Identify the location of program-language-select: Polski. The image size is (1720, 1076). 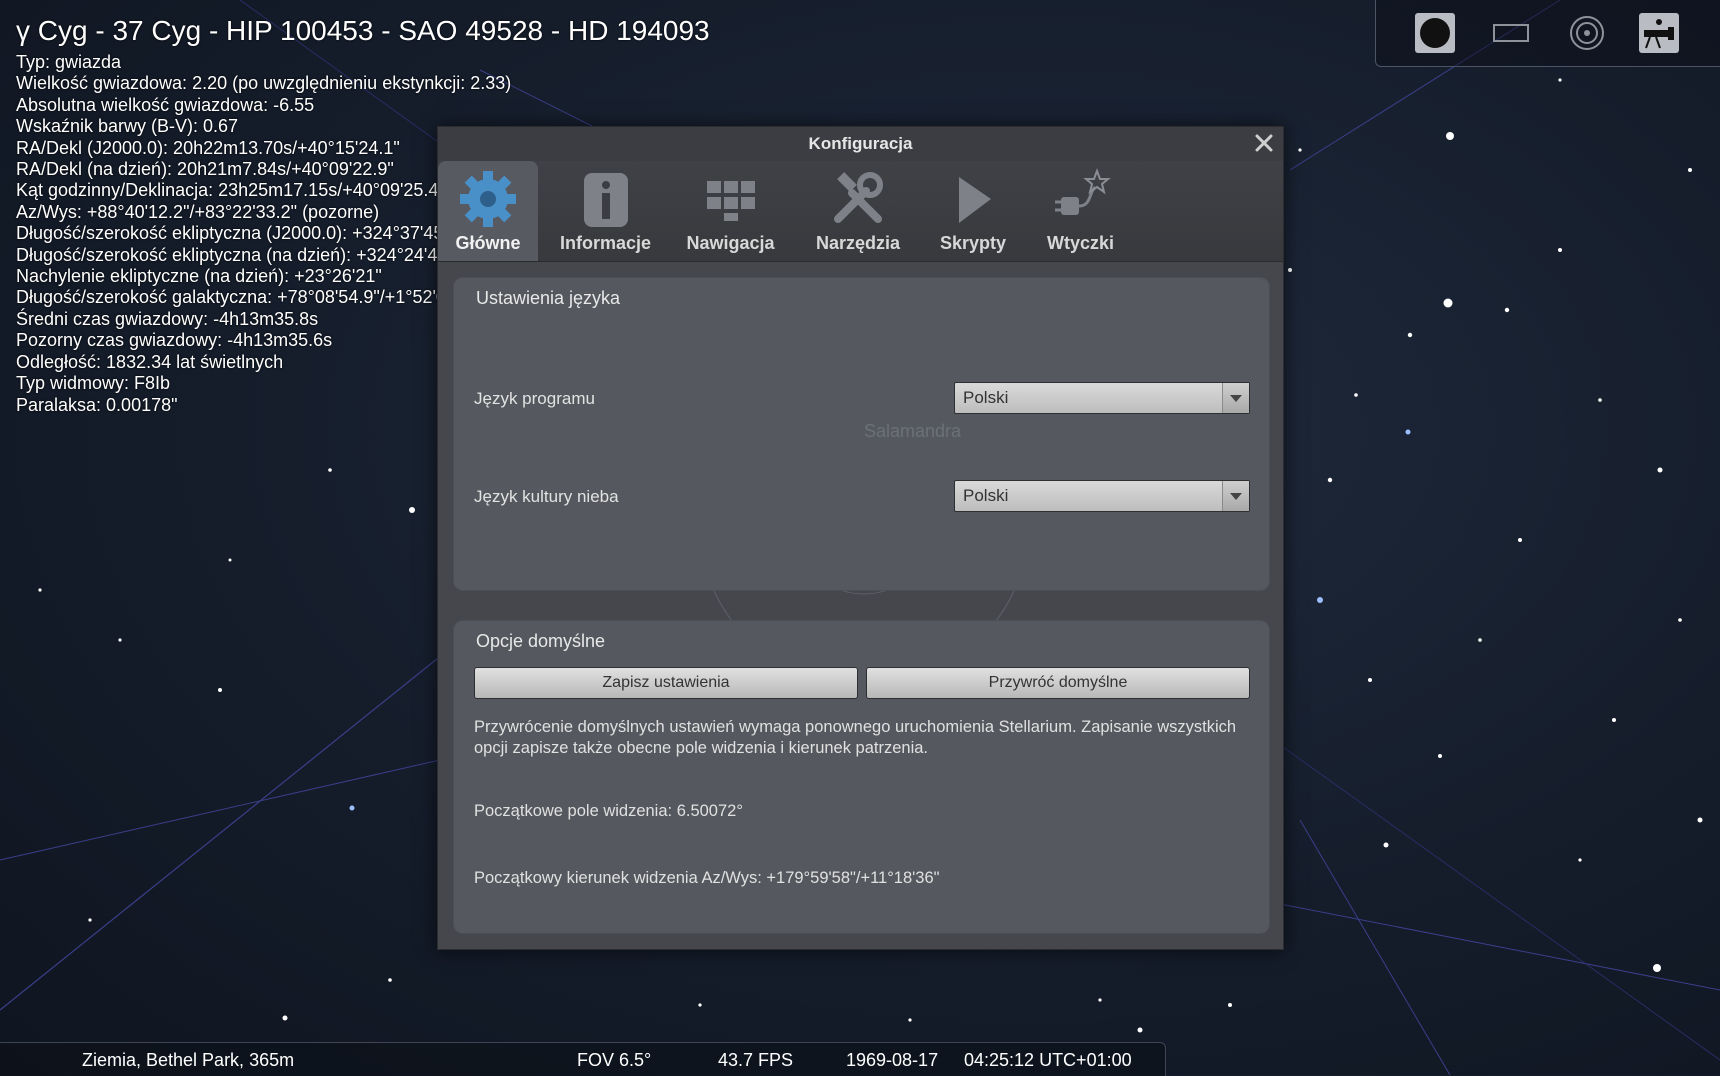
(1102, 398).